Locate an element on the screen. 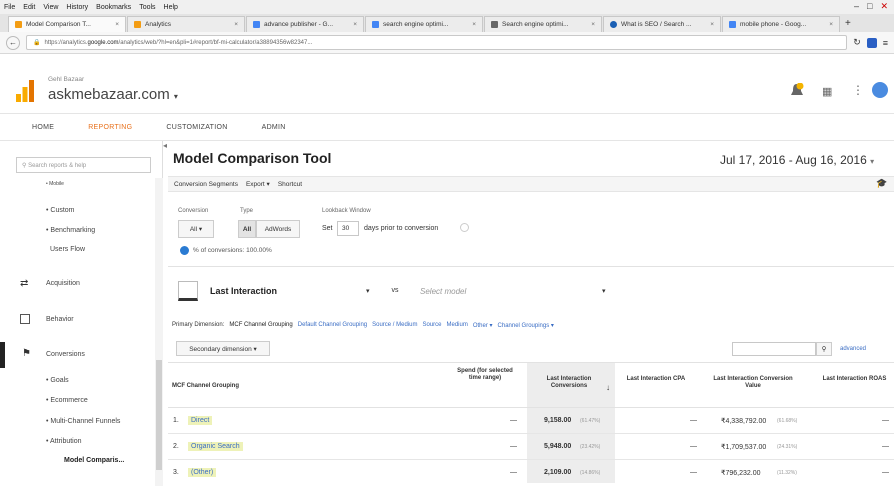  sidebar-item-ecommerce: • Ecommerce is located at coordinates (67, 400).